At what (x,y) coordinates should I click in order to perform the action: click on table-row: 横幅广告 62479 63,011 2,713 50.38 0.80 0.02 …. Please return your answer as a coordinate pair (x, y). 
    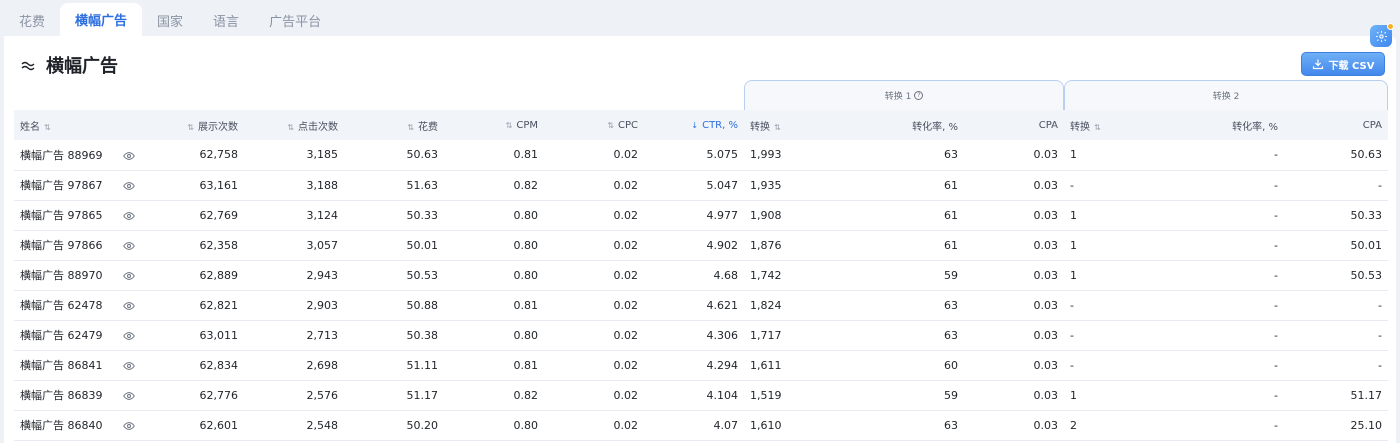
    Looking at the image, I should click on (701, 335).